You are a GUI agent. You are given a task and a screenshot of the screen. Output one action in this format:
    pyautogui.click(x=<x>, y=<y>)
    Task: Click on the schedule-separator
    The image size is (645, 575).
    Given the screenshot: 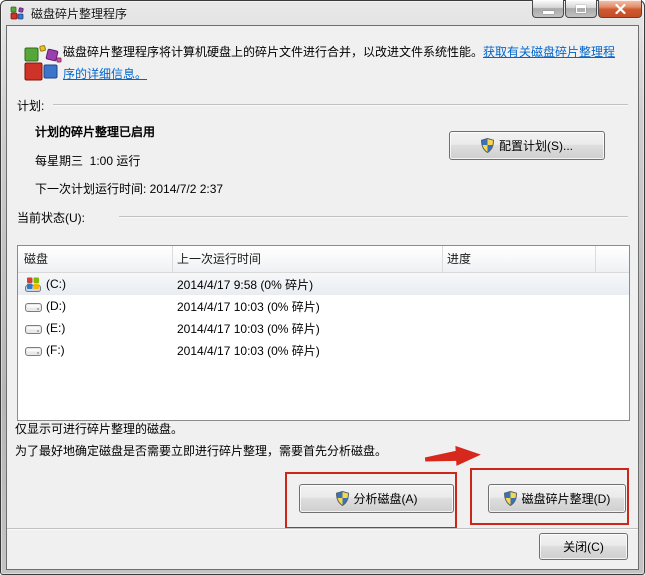 What is the action you would take?
    pyautogui.click(x=340, y=104)
    